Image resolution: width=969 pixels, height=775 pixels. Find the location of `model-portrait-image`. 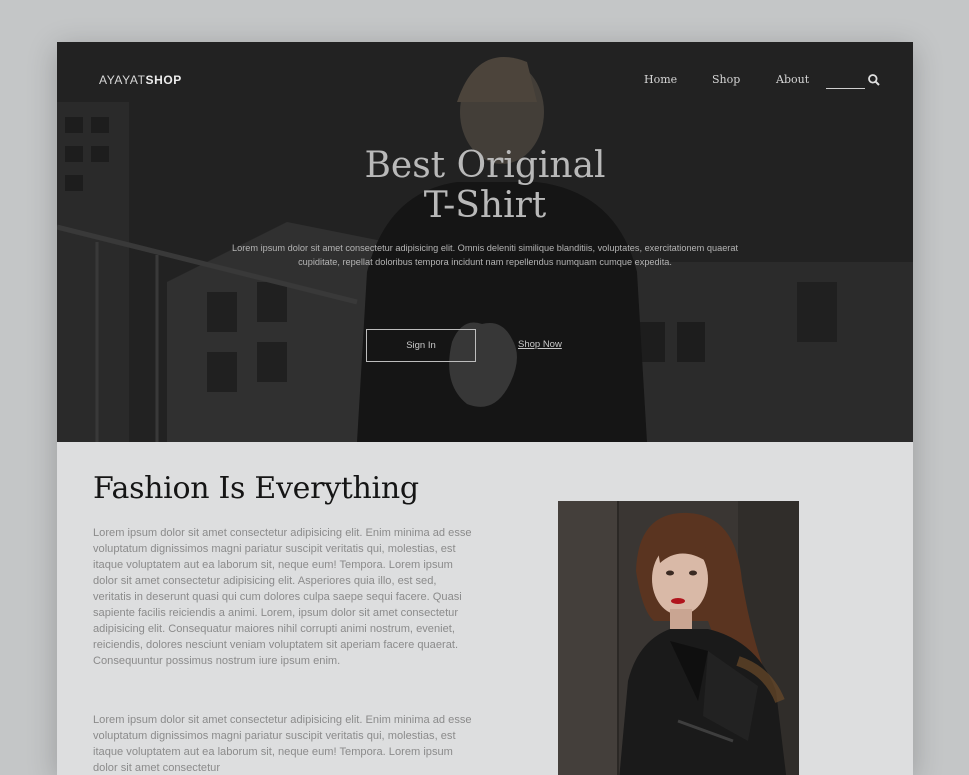

model-portrait-image is located at coordinates (678, 638).